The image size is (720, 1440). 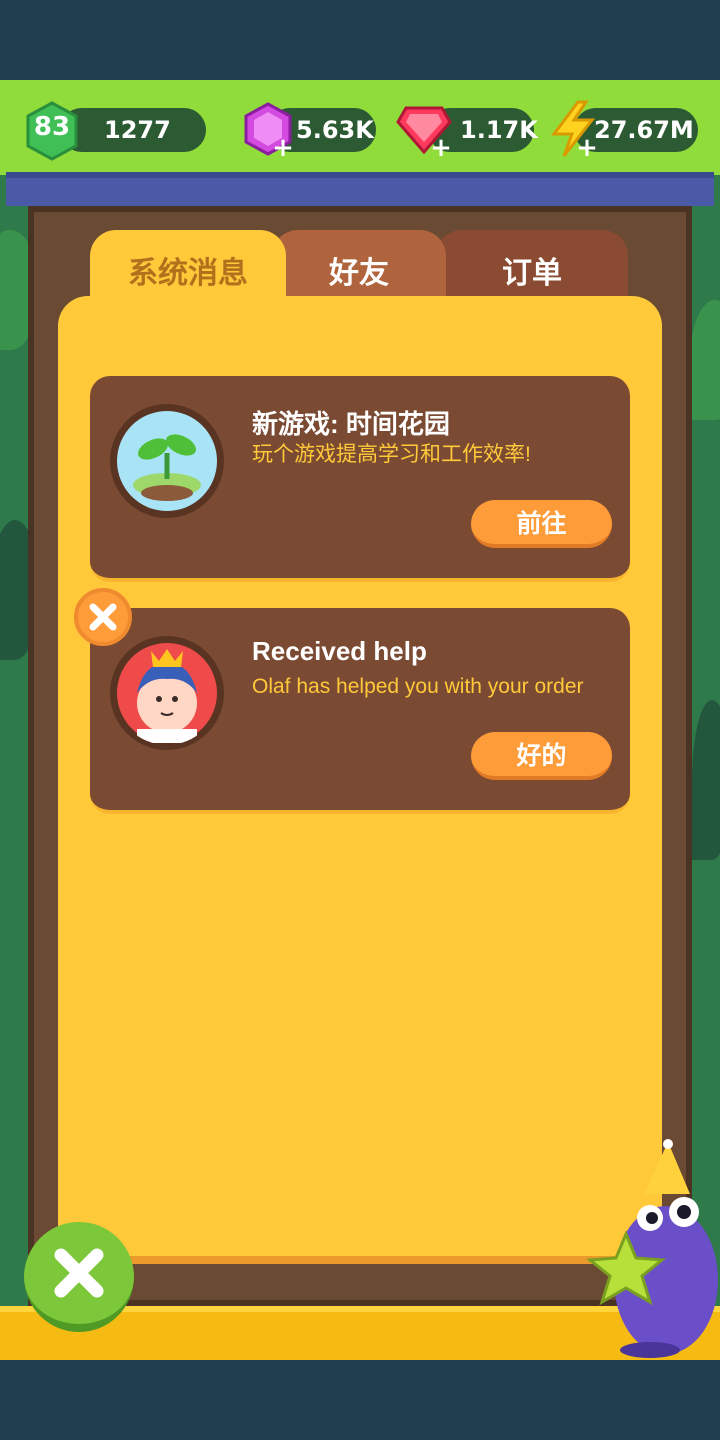 I want to click on tab-label: 好友, so click(x=359, y=273).